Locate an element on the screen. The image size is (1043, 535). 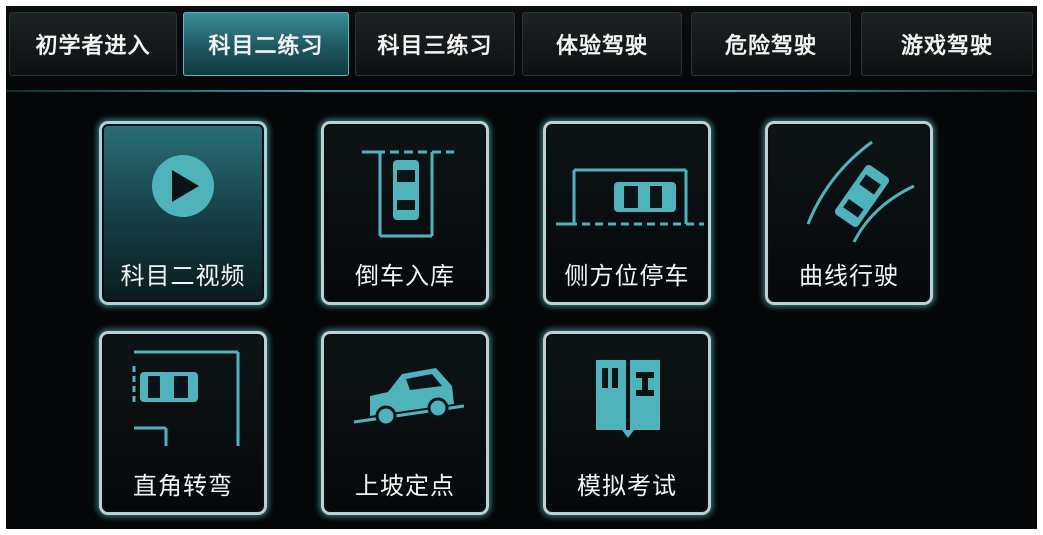
tile-mock-exam: 模拟考试 is located at coordinates (627, 423).